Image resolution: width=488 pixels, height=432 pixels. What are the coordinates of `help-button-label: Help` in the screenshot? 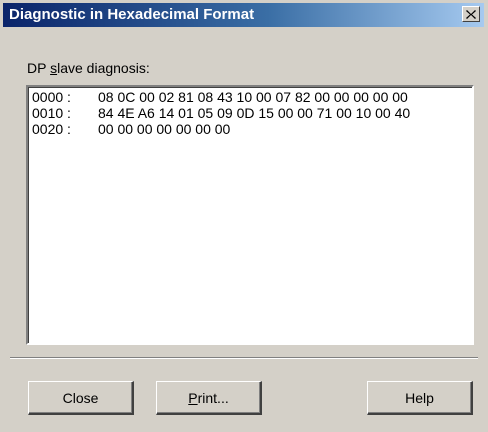 It's located at (419, 397).